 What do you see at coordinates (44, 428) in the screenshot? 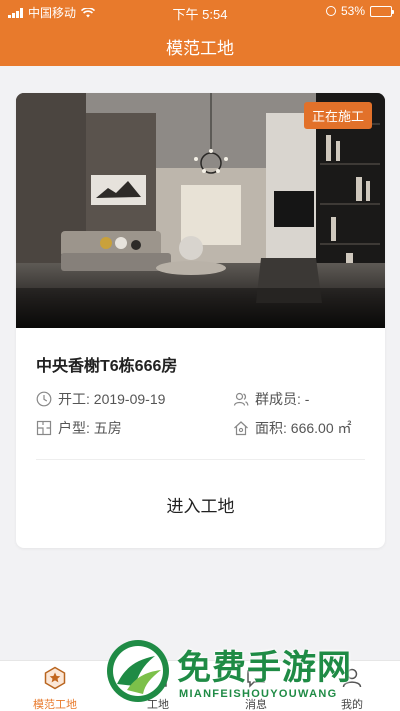
I see `floorplan-icon` at bounding box center [44, 428].